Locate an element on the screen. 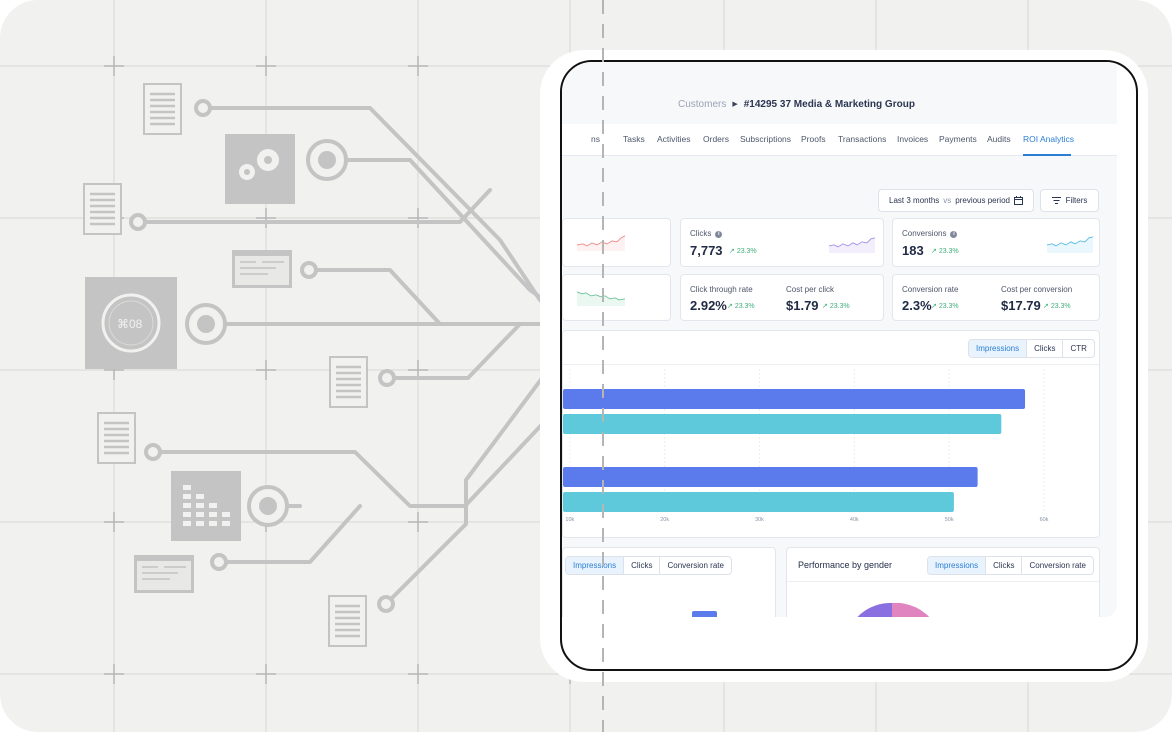 This screenshot has width=1172, height=732. breadcrumb-root: Customers is located at coordinates (702, 104).